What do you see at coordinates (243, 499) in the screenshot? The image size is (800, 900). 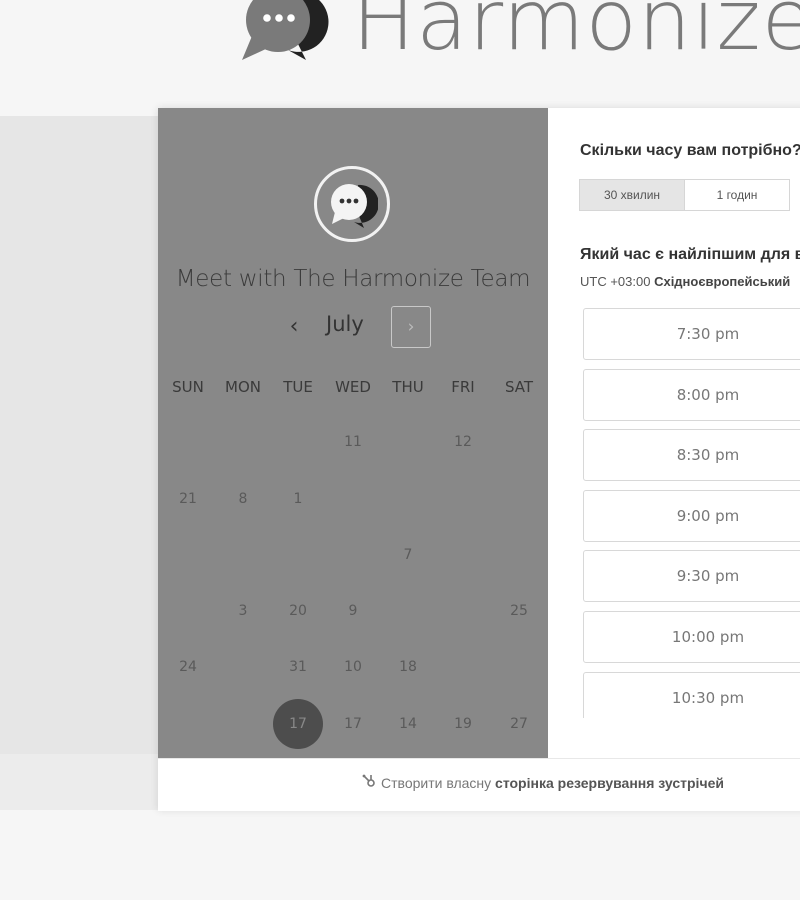 I see `calendar-day: 8` at bounding box center [243, 499].